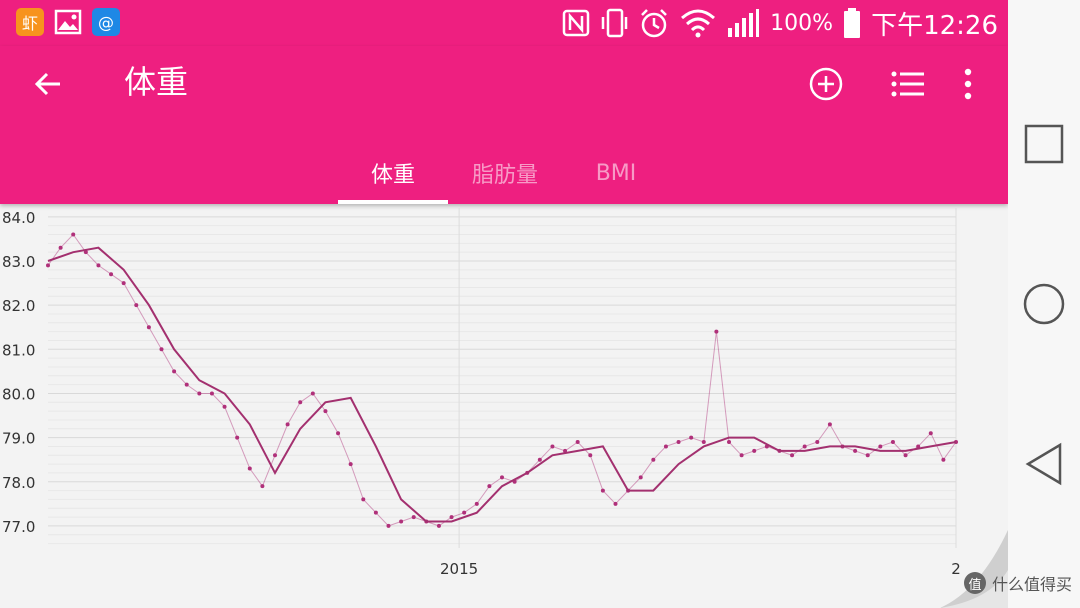 This screenshot has height=608, width=1080. I want to click on back-button, so click(48, 84).